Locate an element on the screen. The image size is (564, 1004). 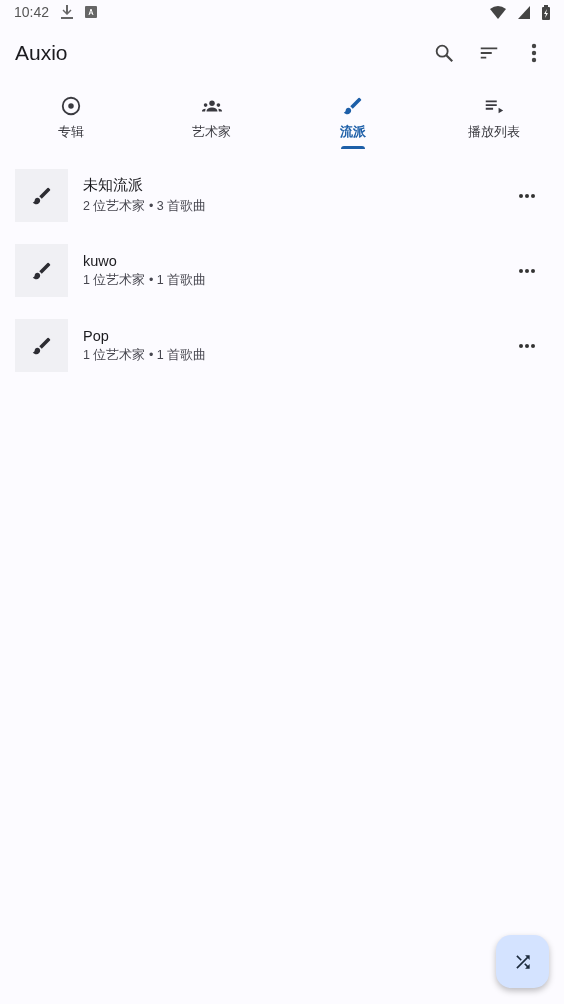
download-icon is located at coordinates (67, 12).